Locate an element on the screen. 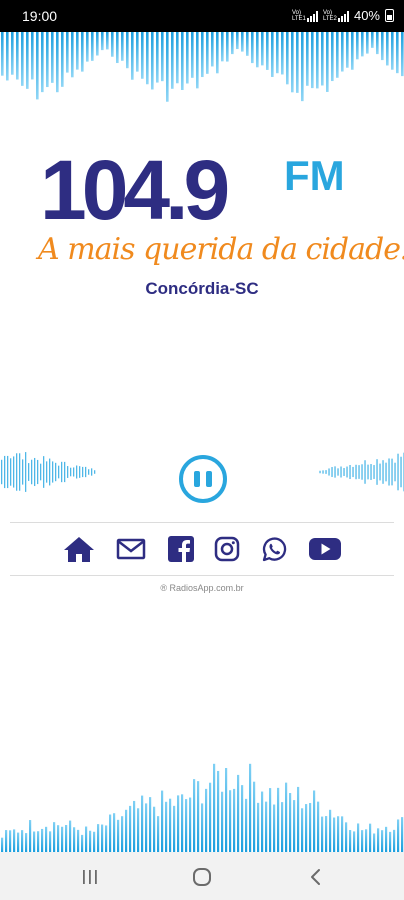 The image size is (404, 900). home-nav-button is located at coordinates (202, 877).